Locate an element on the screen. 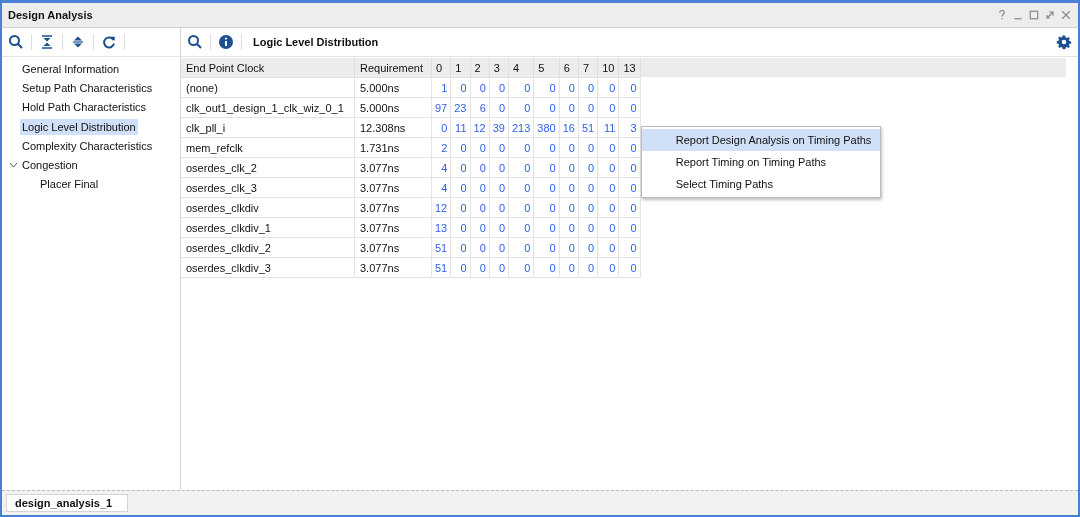 The image size is (1080, 517). column-header: Requirement is located at coordinates (393, 68).